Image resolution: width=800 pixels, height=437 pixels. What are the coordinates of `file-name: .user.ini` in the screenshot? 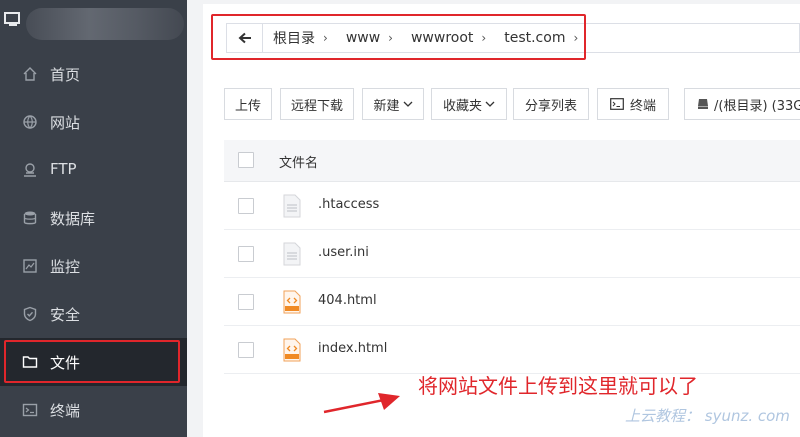 It's located at (343, 252).